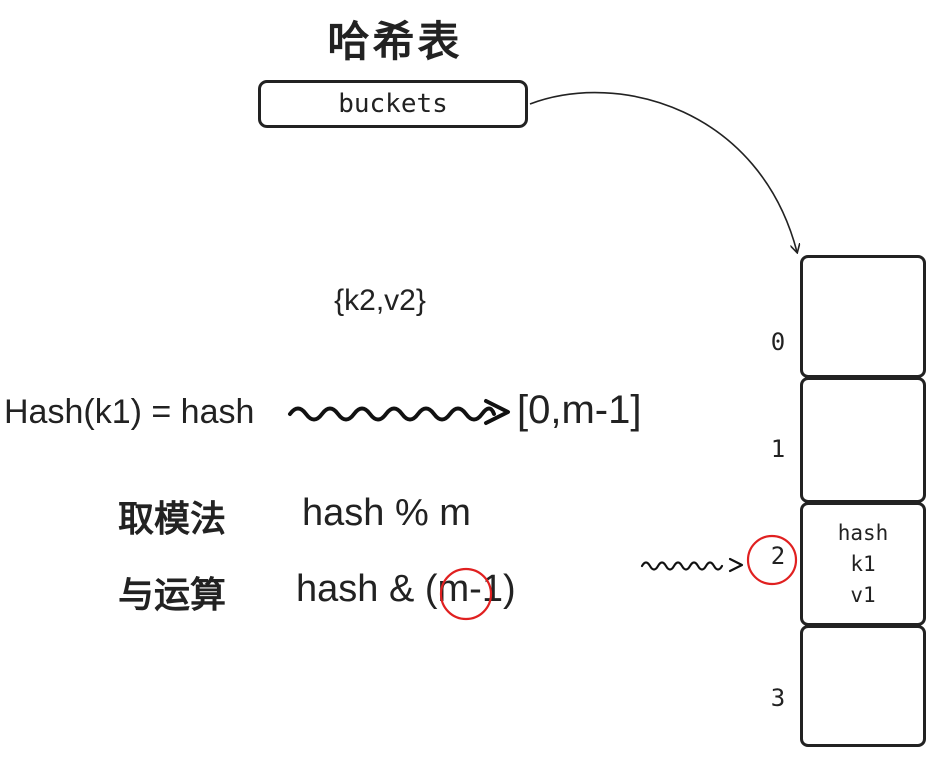  I want to click on wavy-mapping-arrow, so click(399, 412).